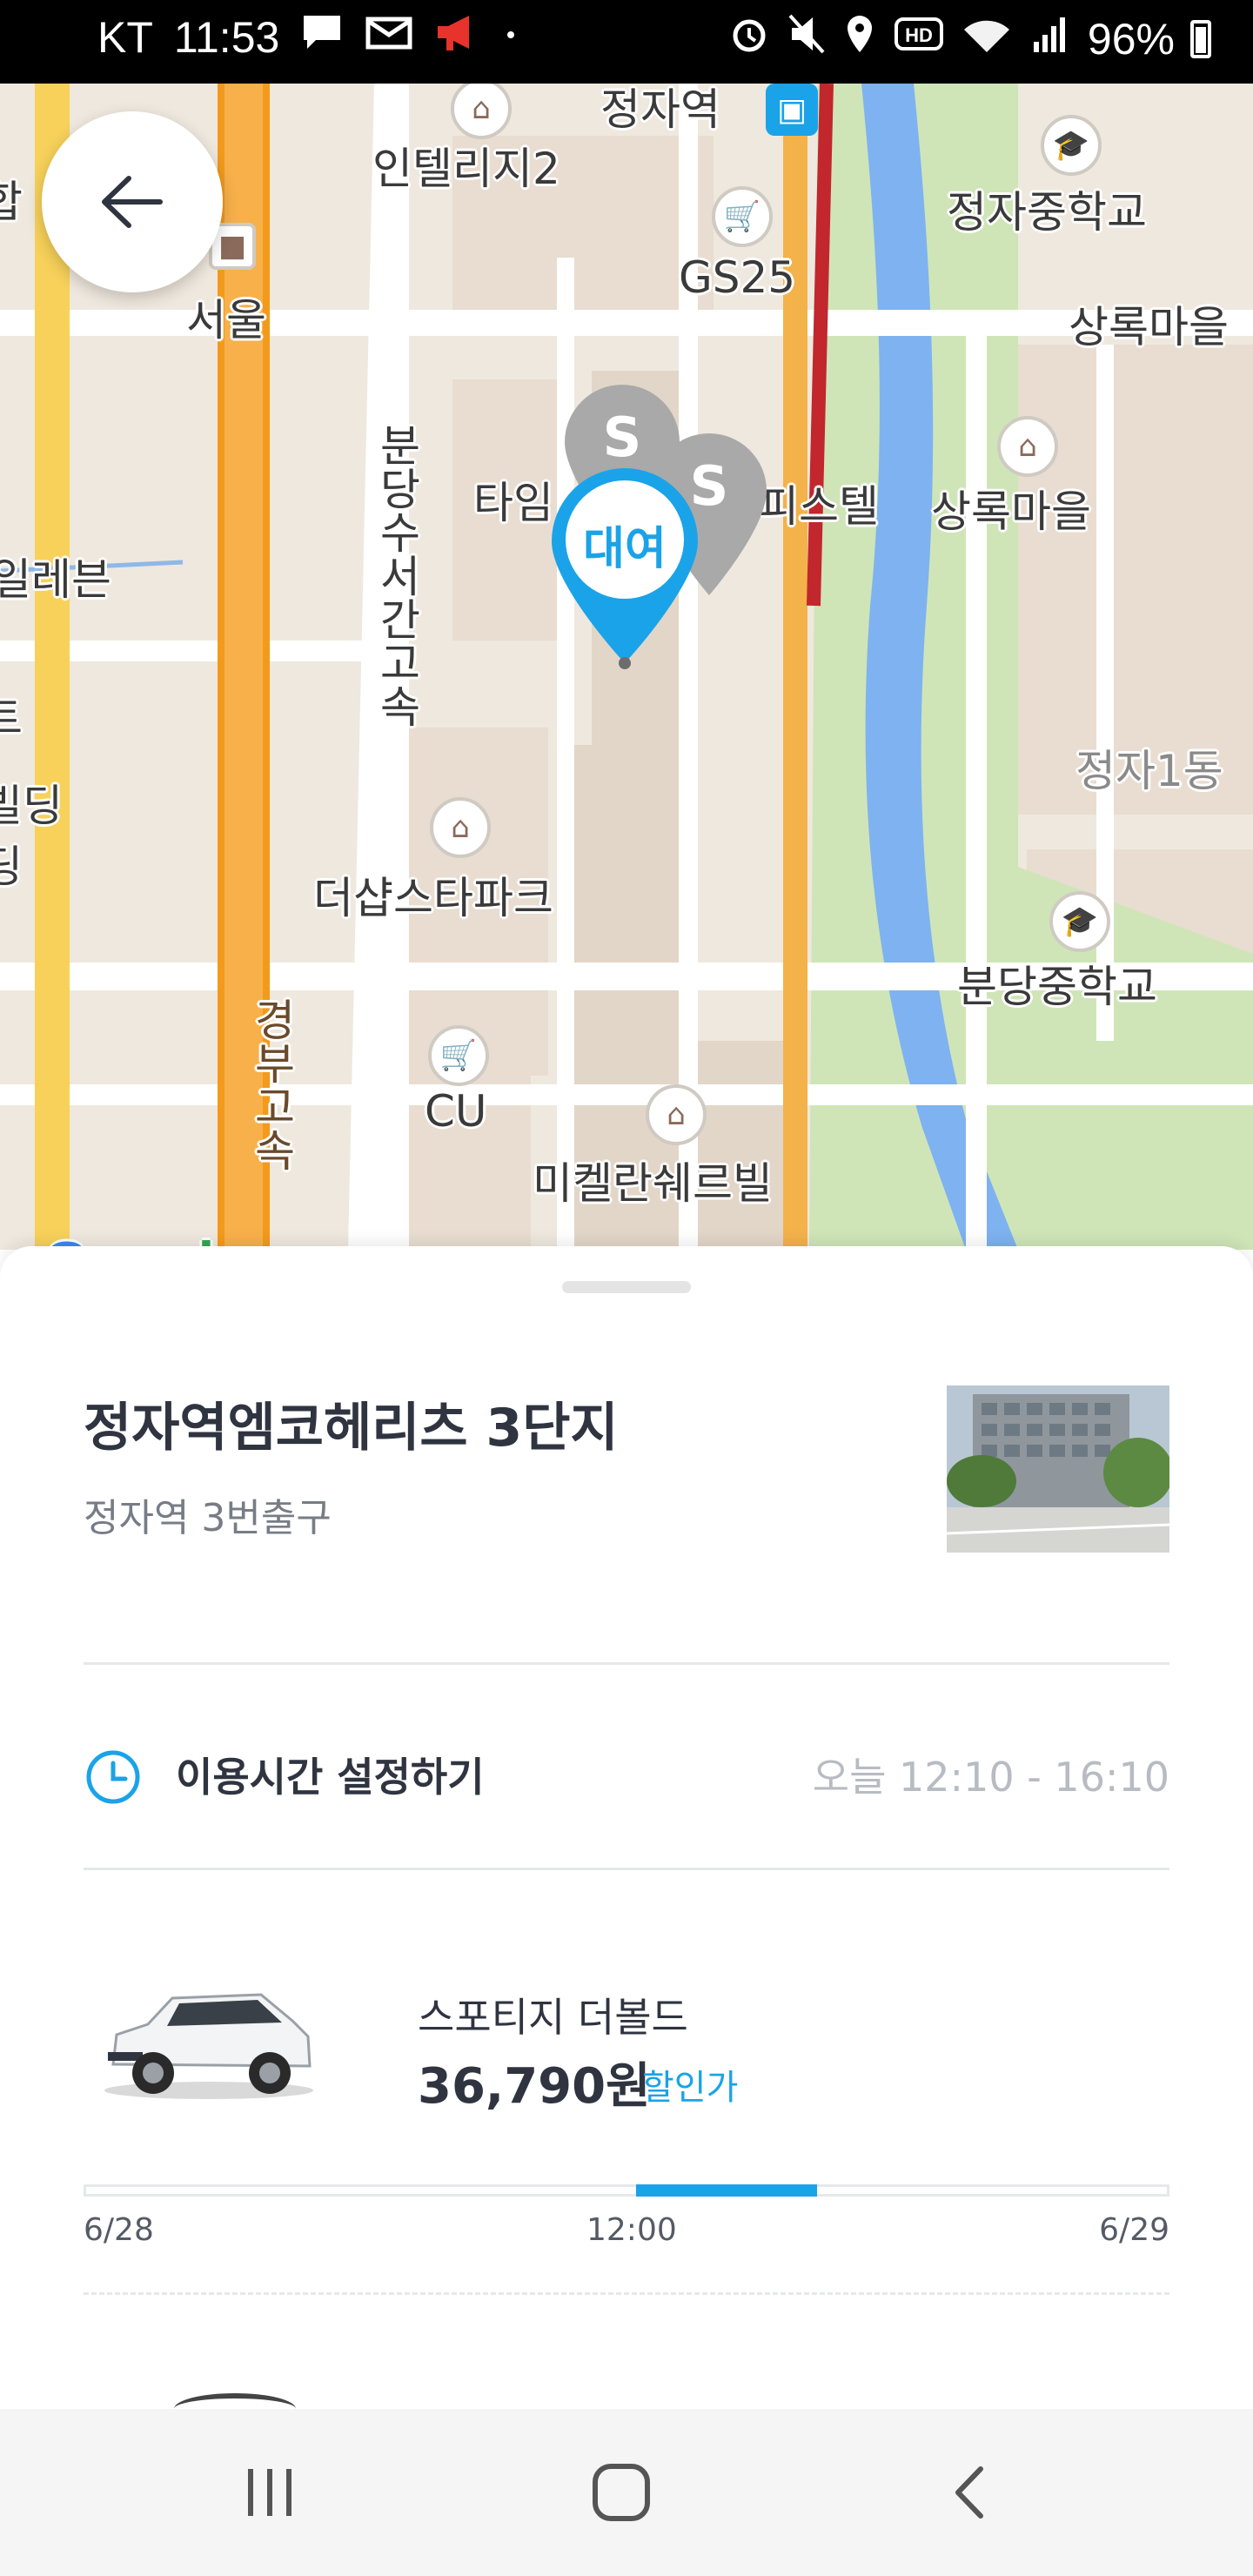 Image resolution: width=1253 pixels, height=2576 pixels. What do you see at coordinates (1149, 327) in the screenshot?
I see `map-label-sangnok-top: 상록마을` at bounding box center [1149, 327].